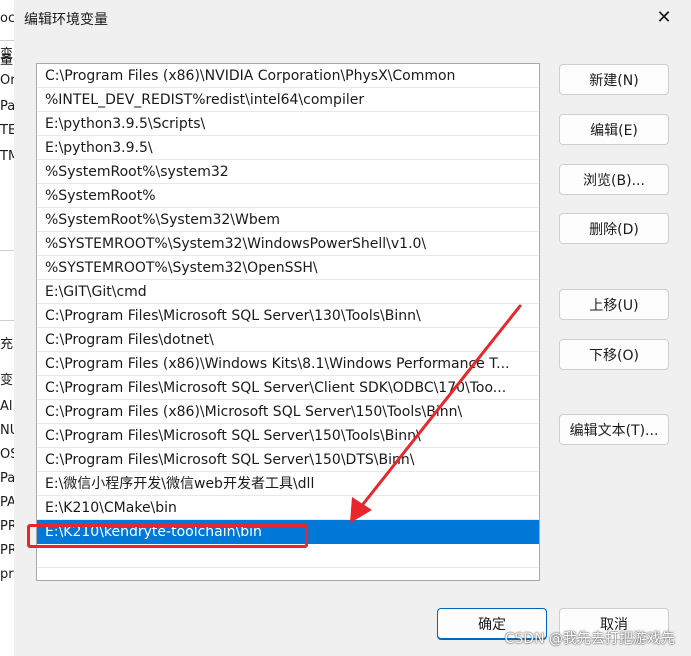 The width and height of the screenshot is (691, 656). What do you see at coordinates (288, 508) in the screenshot?
I see `path-list-item: E:\K210\CMake\bin` at bounding box center [288, 508].